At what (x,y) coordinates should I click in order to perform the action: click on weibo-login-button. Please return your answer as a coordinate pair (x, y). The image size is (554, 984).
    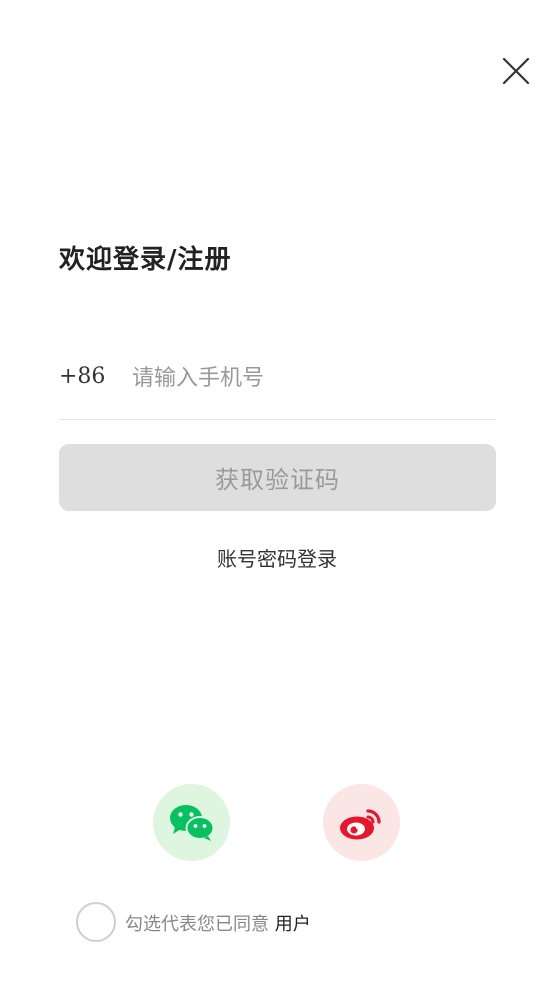
    Looking at the image, I should click on (361, 822).